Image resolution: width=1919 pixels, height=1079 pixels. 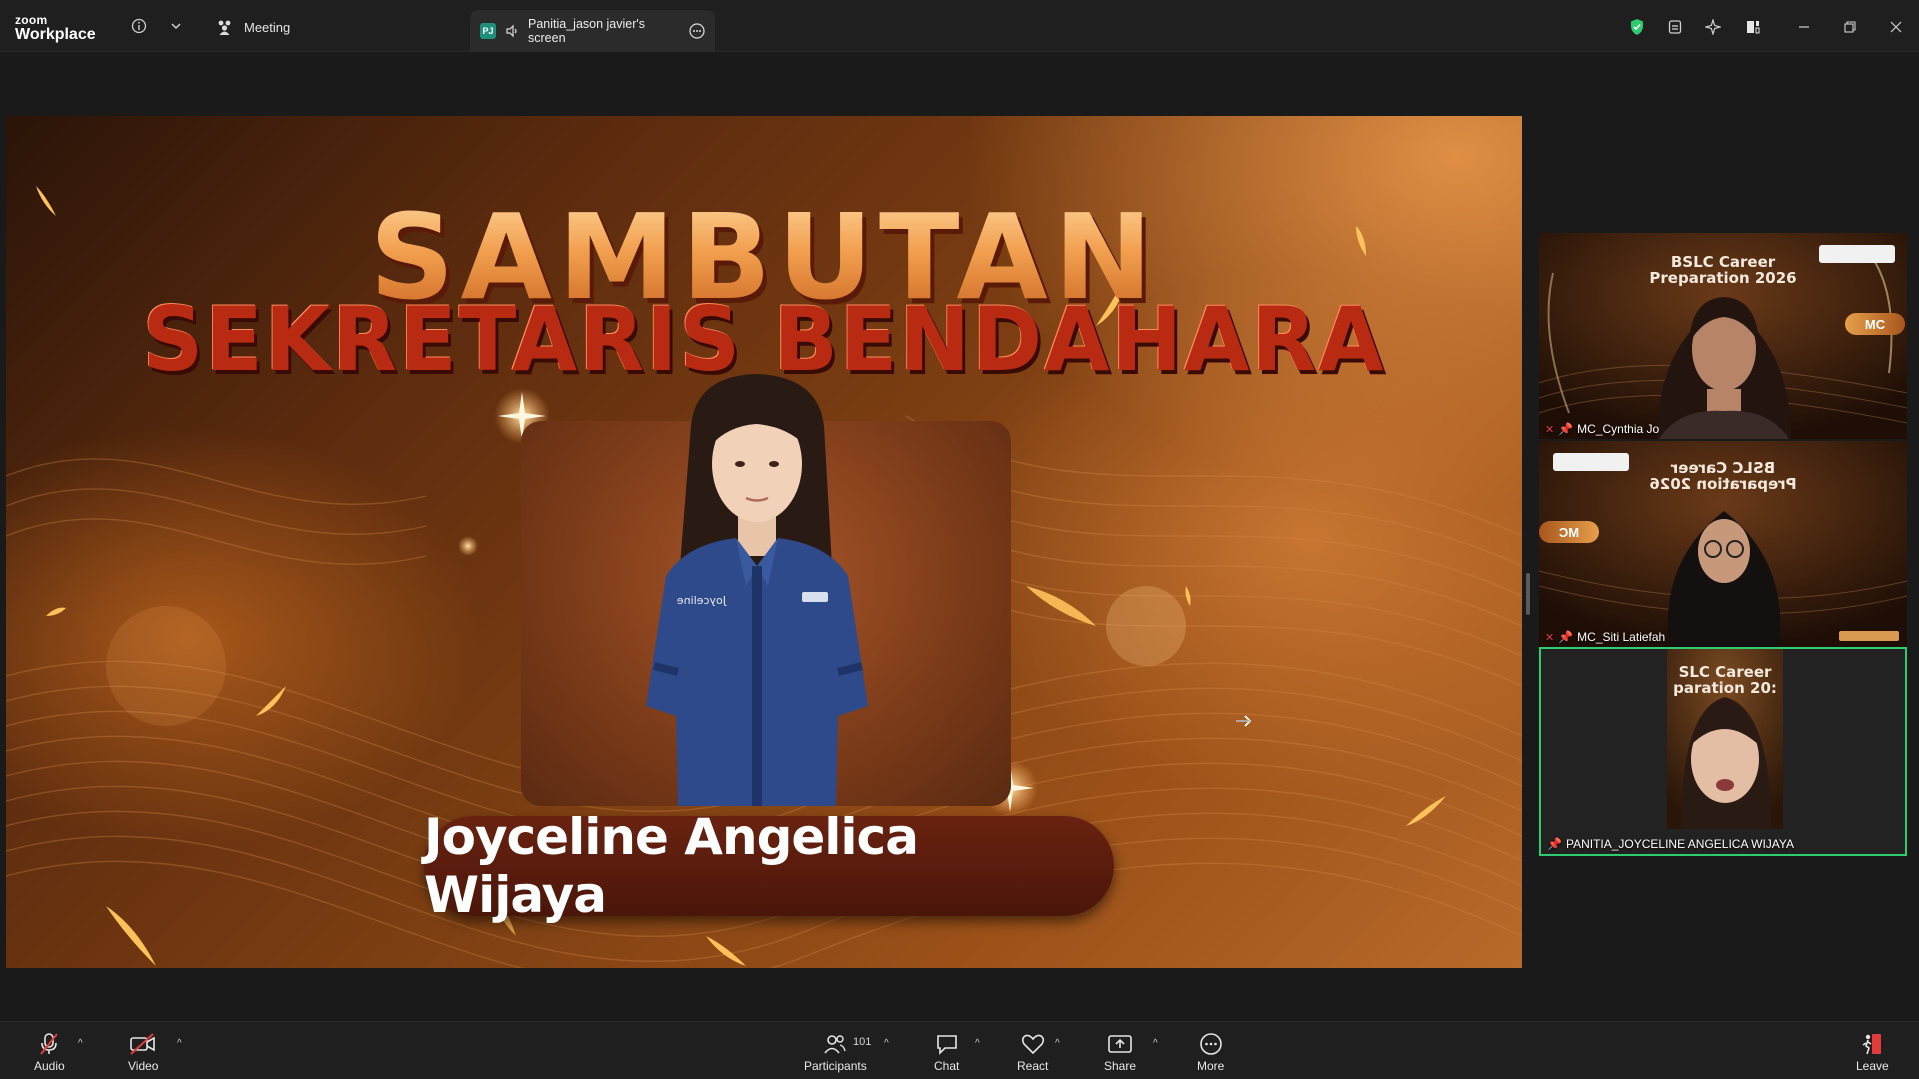 What do you see at coordinates (1033, 1044) in the screenshot?
I see `heart-icon` at bounding box center [1033, 1044].